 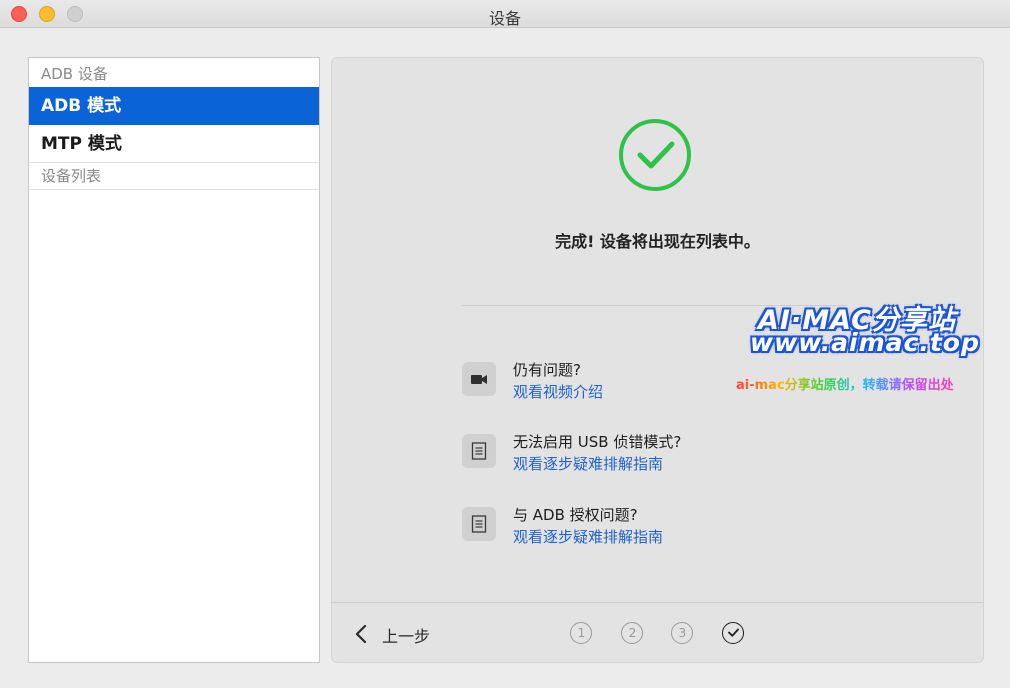 I want to click on step-1: 1, so click(x=581, y=633).